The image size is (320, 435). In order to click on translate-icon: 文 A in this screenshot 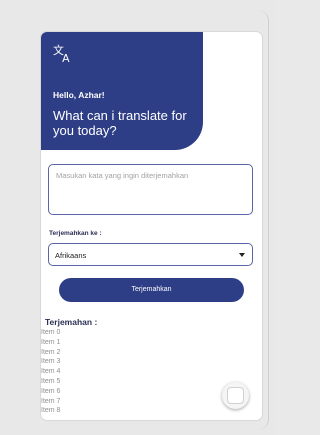, I will do `click(61, 53)`.